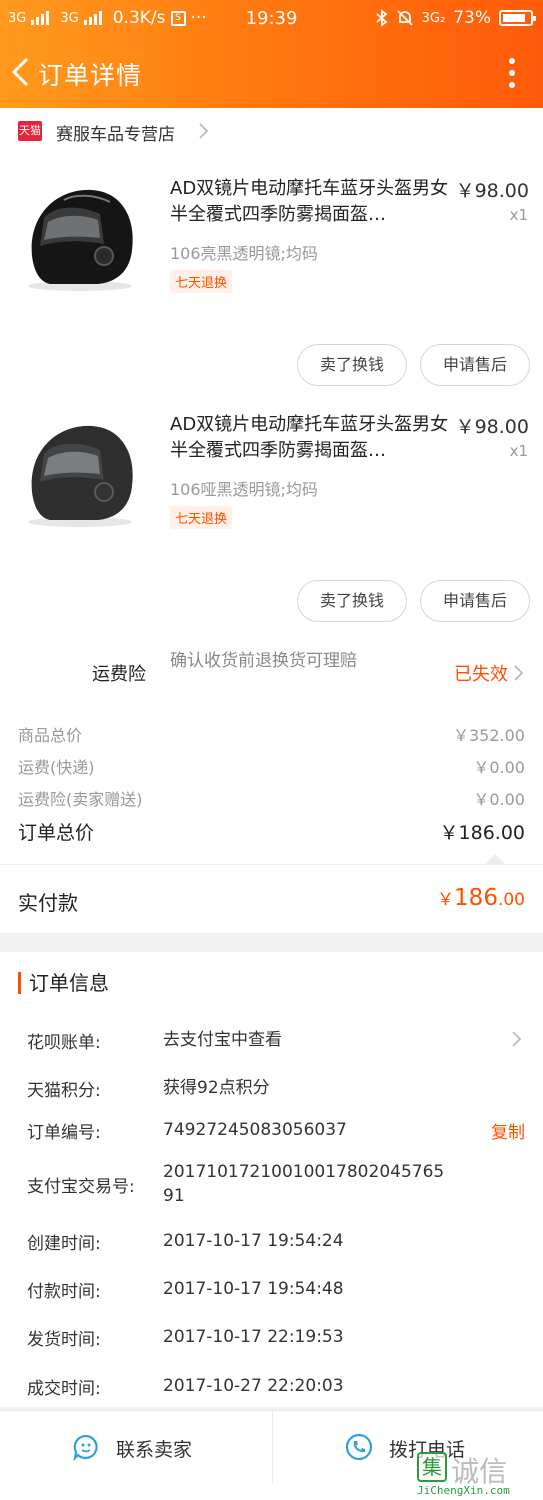 The height and width of the screenshot is (1500, 543). What do you see at coordinates (119, 674) in the screenshot?
I see `insurance-label: 运费险` at bounding box center [119, 674].